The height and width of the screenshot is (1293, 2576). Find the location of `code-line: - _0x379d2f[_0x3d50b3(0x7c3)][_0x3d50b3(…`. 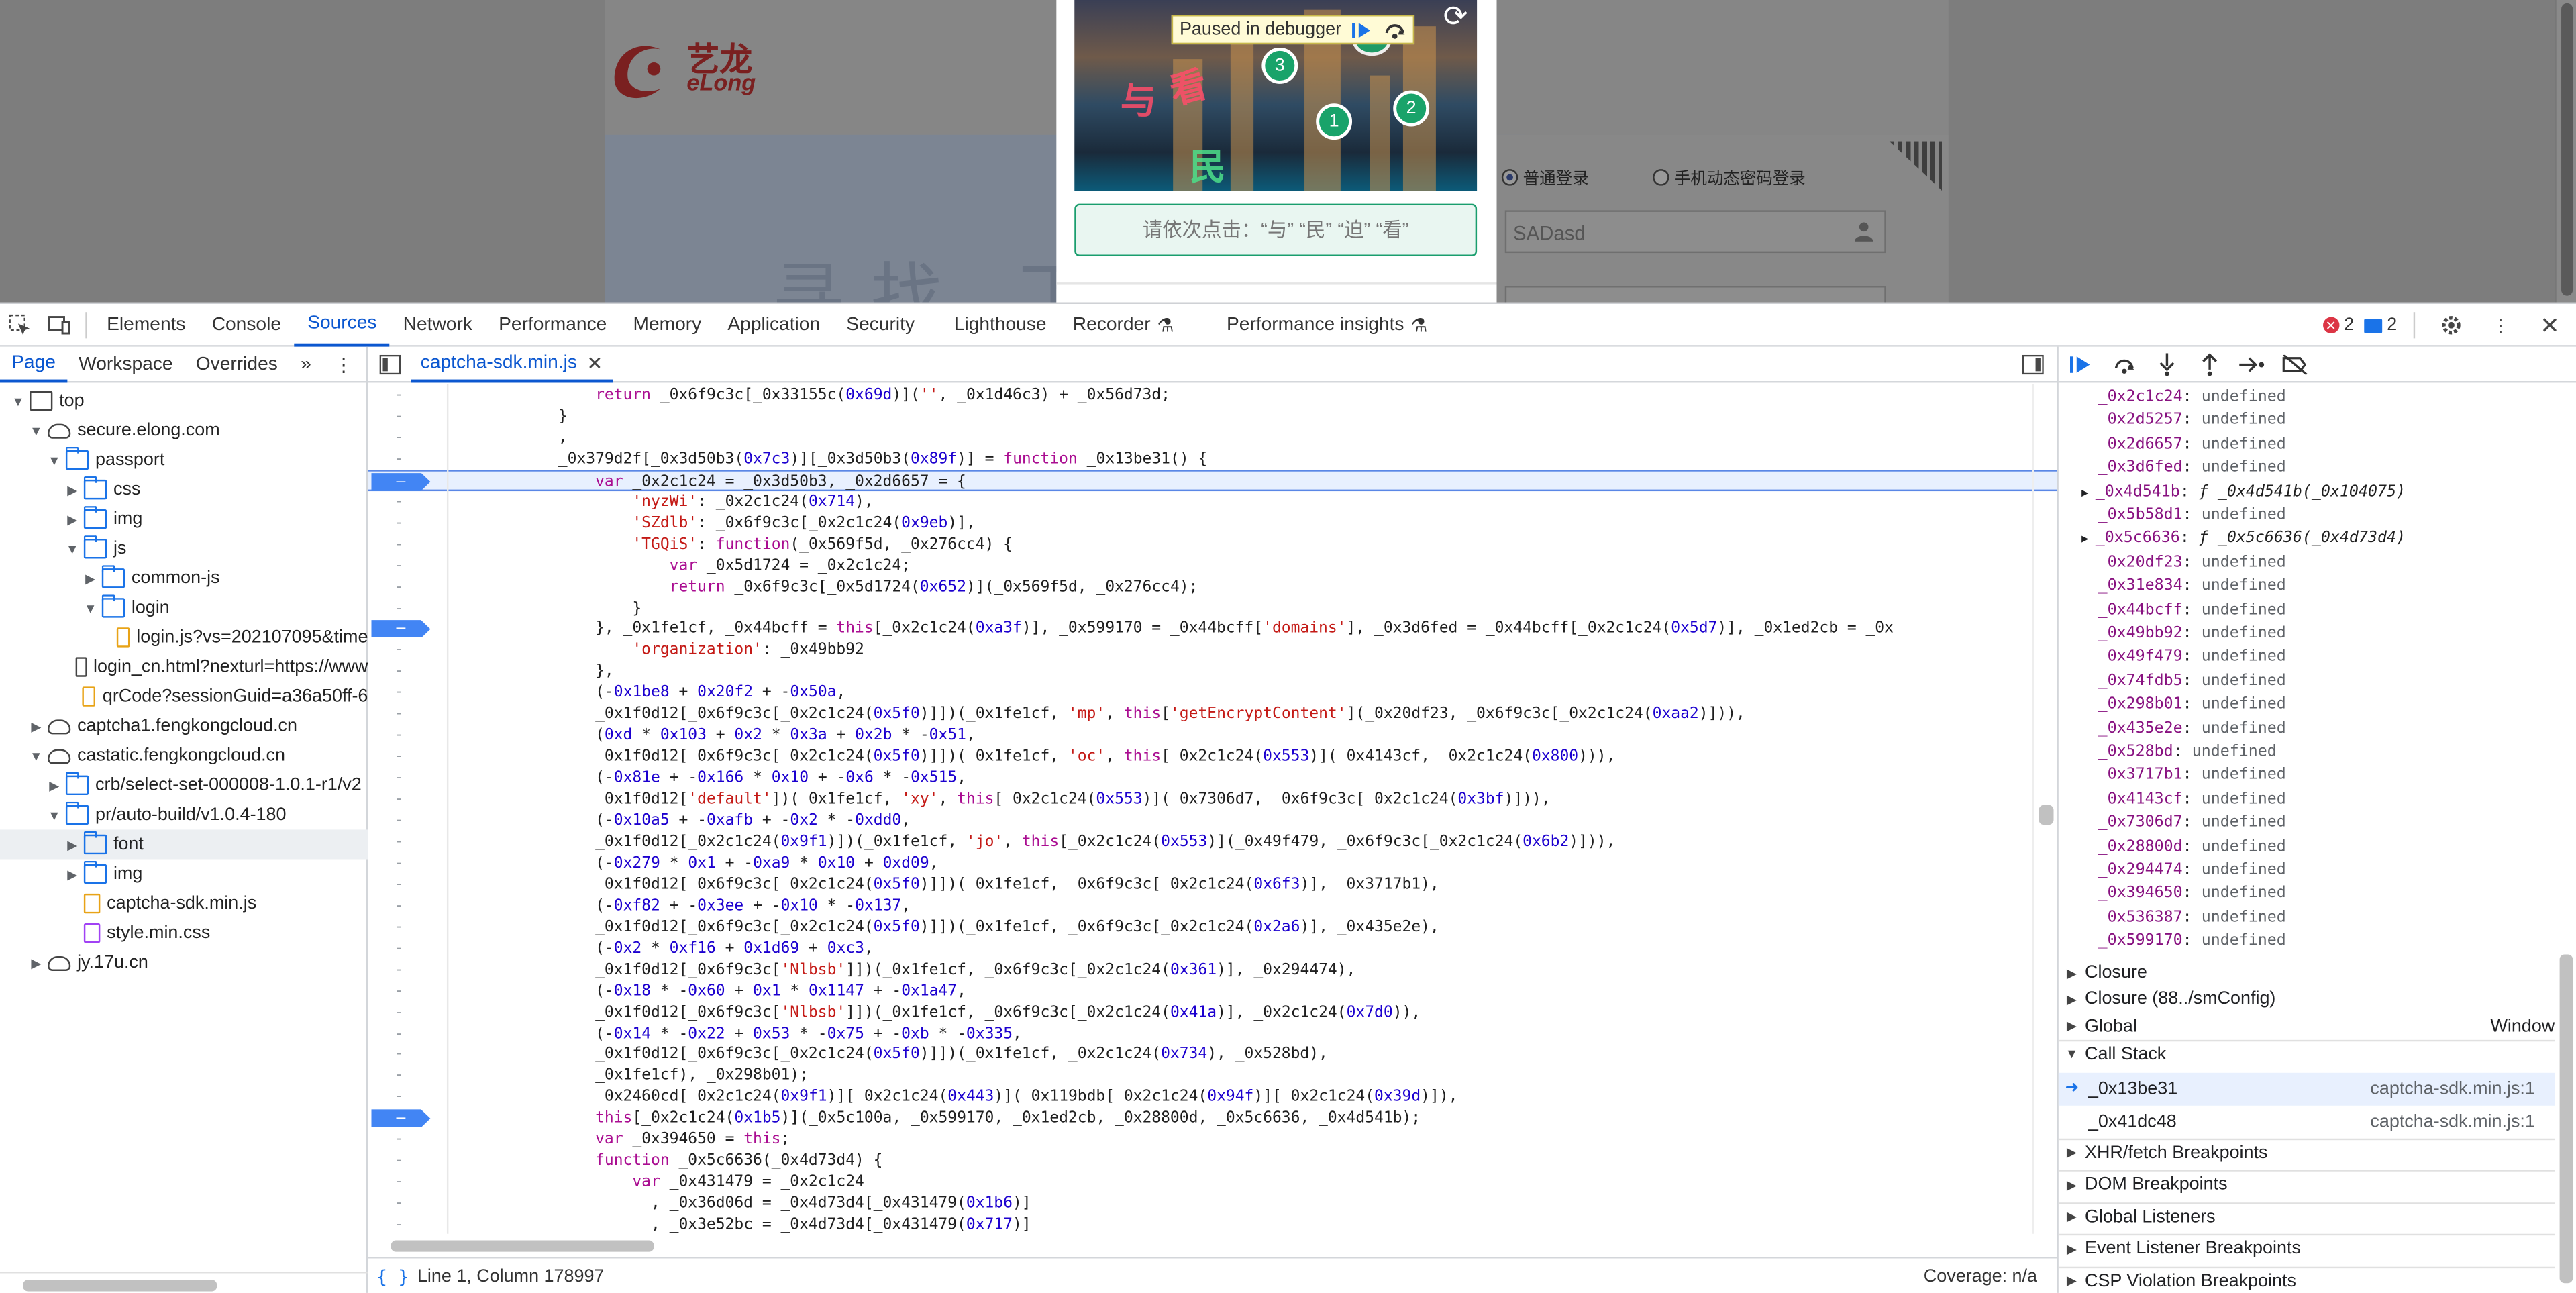

code-line: - _0x379d2f[_0x3d50b3(0x7c3)][_0x3d50b3(… is located at coordinates (1212, 459).